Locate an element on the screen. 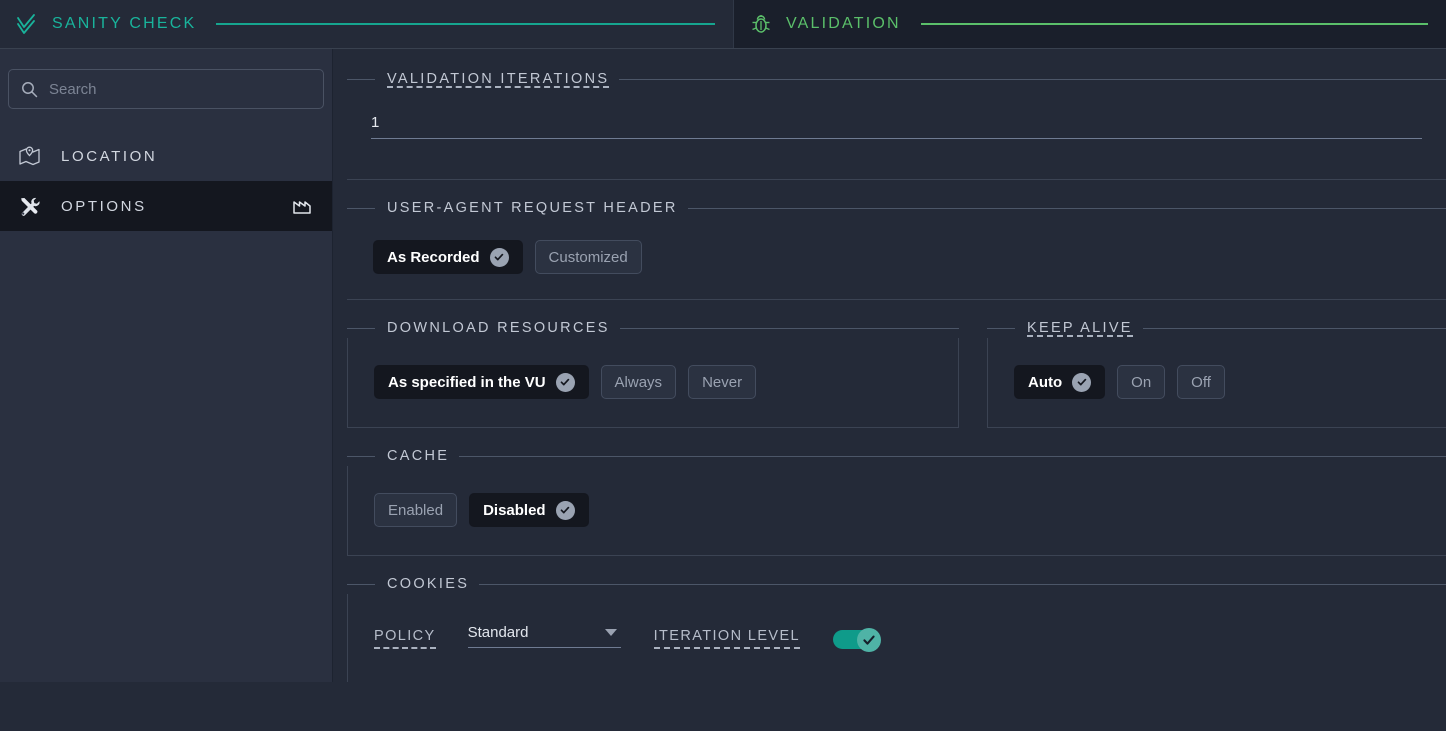 This screenshot has height=731, width=1446. keep-alive-option-auto: Auto is located at coordinates (1060, 382).